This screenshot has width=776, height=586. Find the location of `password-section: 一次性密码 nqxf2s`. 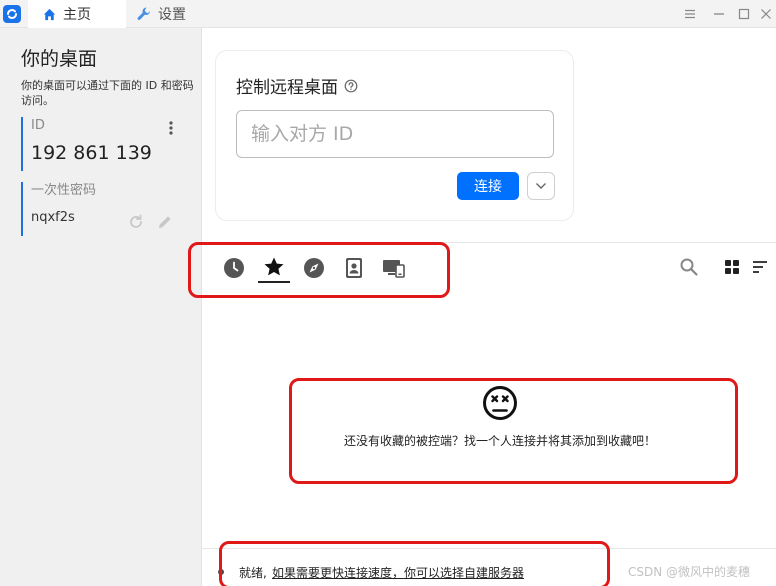

password-section: 一次性密码 nqxf2s is located at coordinates (103, 209).